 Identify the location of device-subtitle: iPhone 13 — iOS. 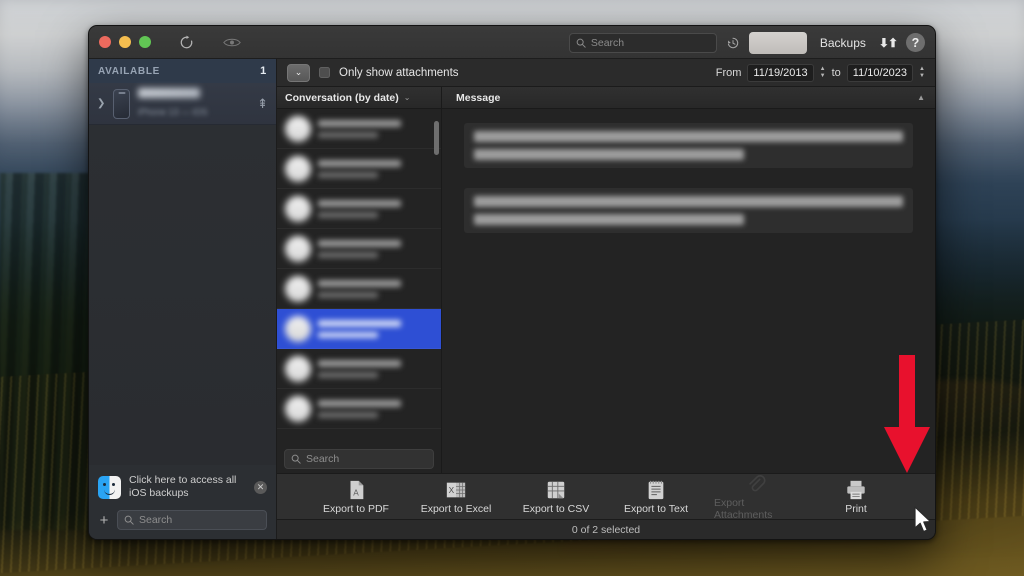
(173, 111).